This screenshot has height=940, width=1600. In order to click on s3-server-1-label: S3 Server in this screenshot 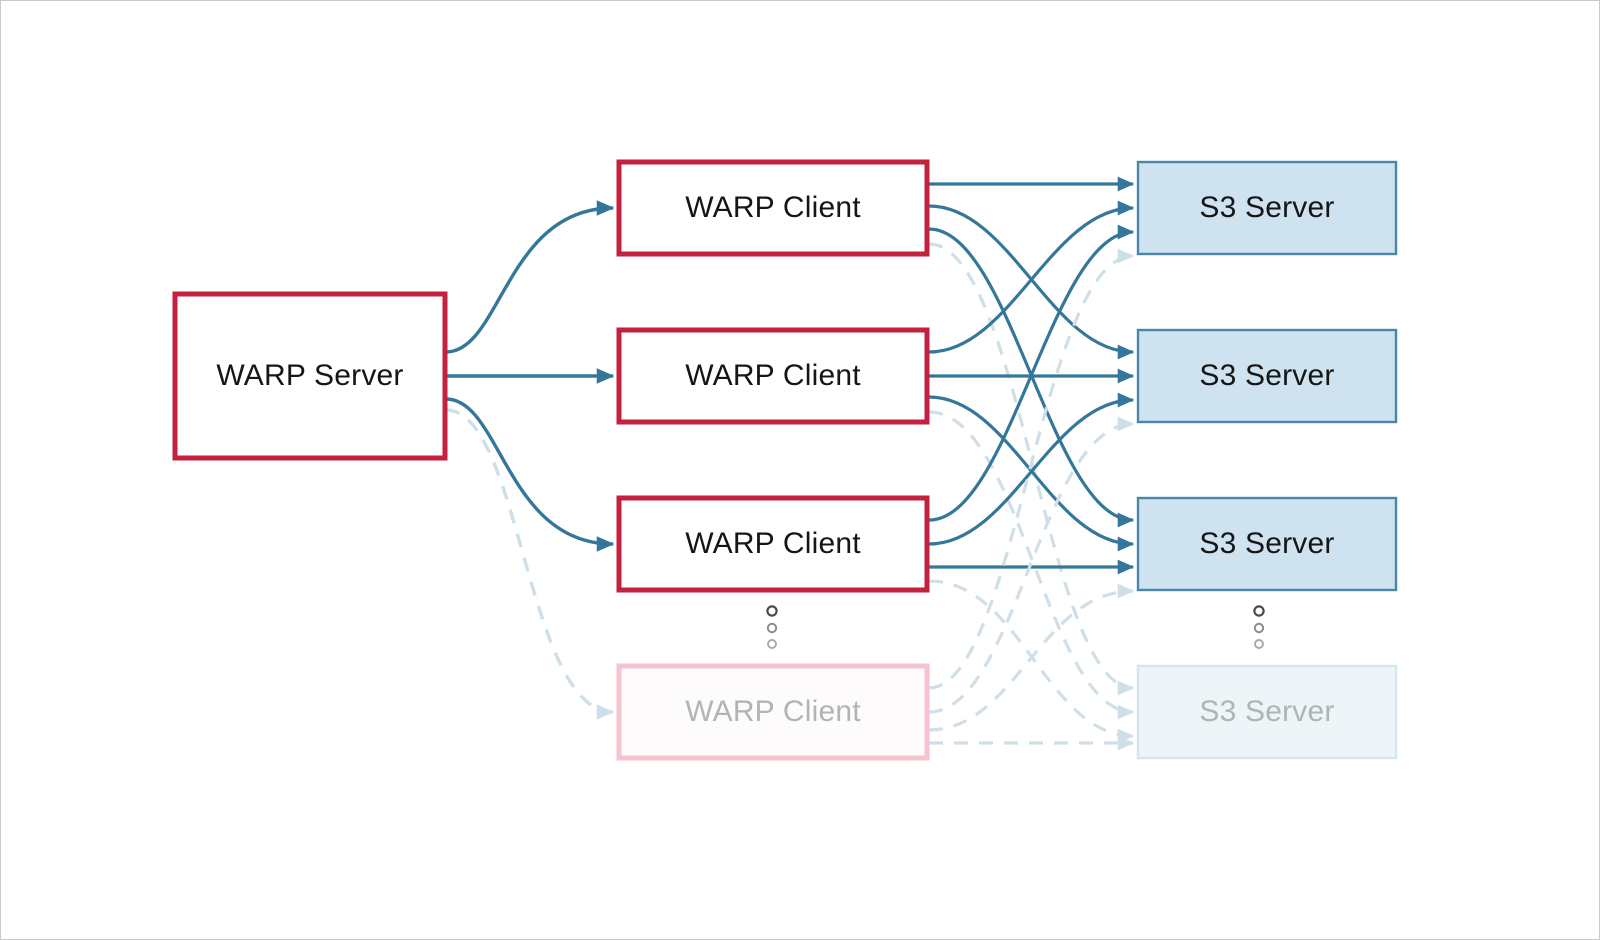, I will do `click(1266, 207)`.